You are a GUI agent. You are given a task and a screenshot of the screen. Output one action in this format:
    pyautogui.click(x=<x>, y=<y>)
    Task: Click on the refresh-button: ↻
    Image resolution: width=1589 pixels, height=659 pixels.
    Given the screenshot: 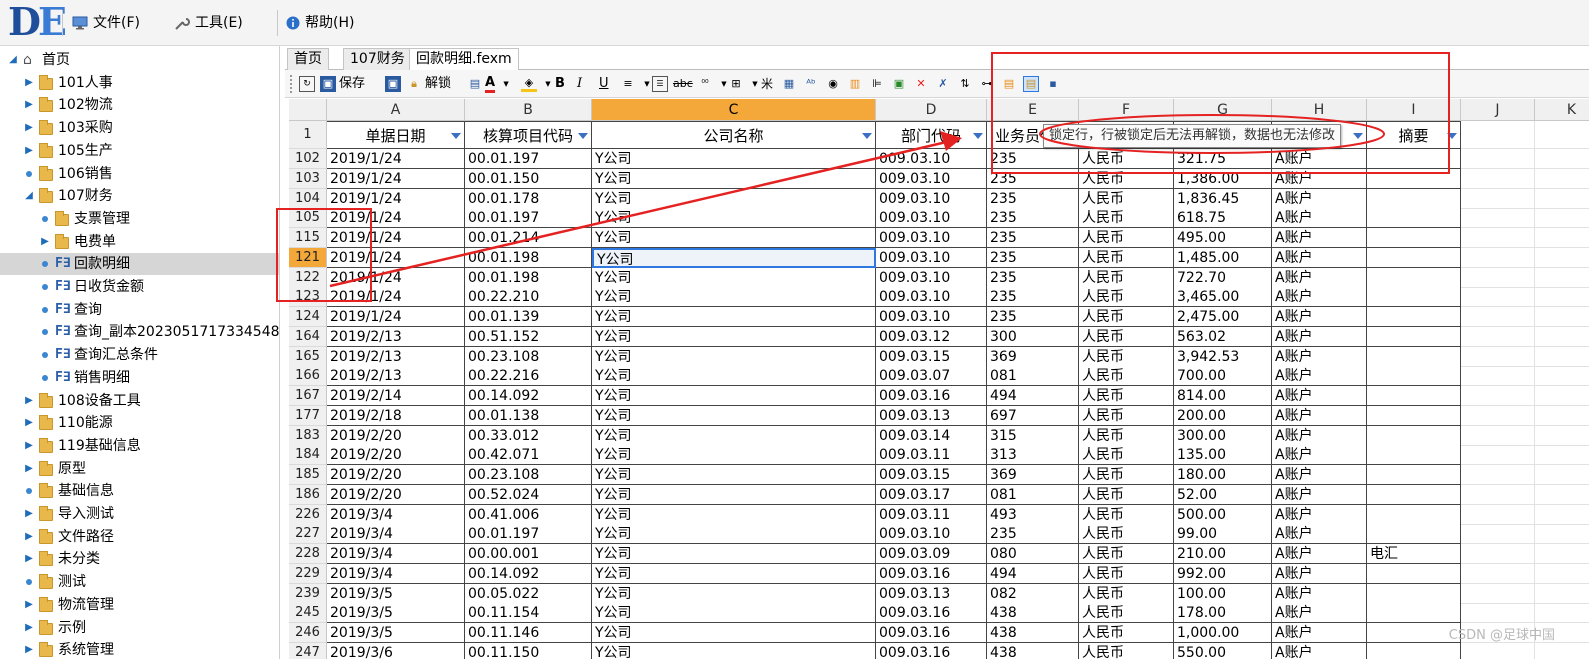 What is the action you would take?
    pyautogui.click(x=307, y=84)
    